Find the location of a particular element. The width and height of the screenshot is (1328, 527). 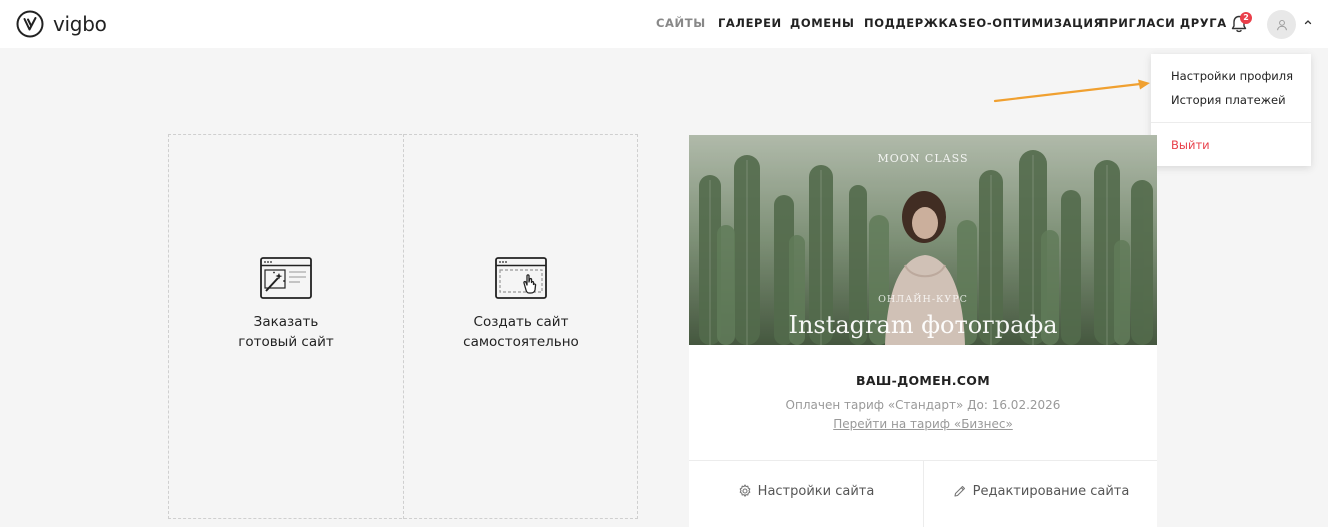

user-icon is located at coordinates (1281, 24).